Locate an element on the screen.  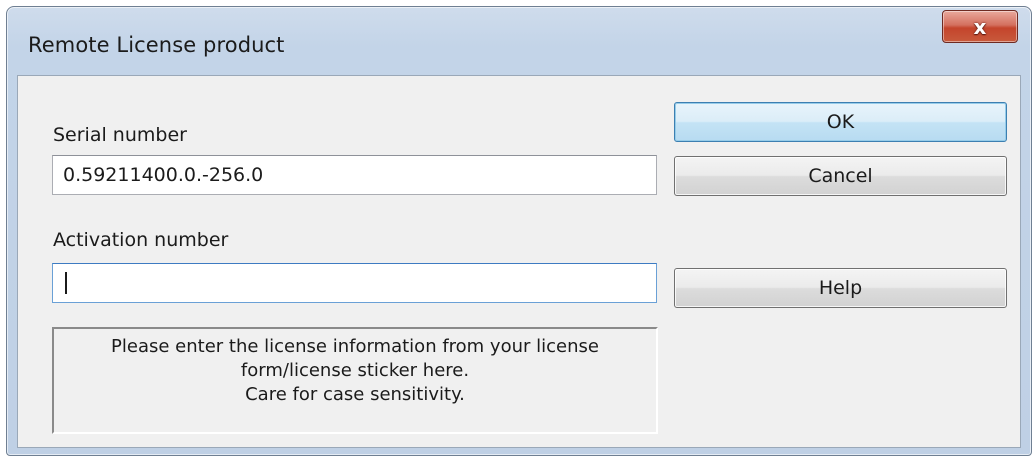
info-line: Care for case sensitivity. is located at coordinates (355, 394).